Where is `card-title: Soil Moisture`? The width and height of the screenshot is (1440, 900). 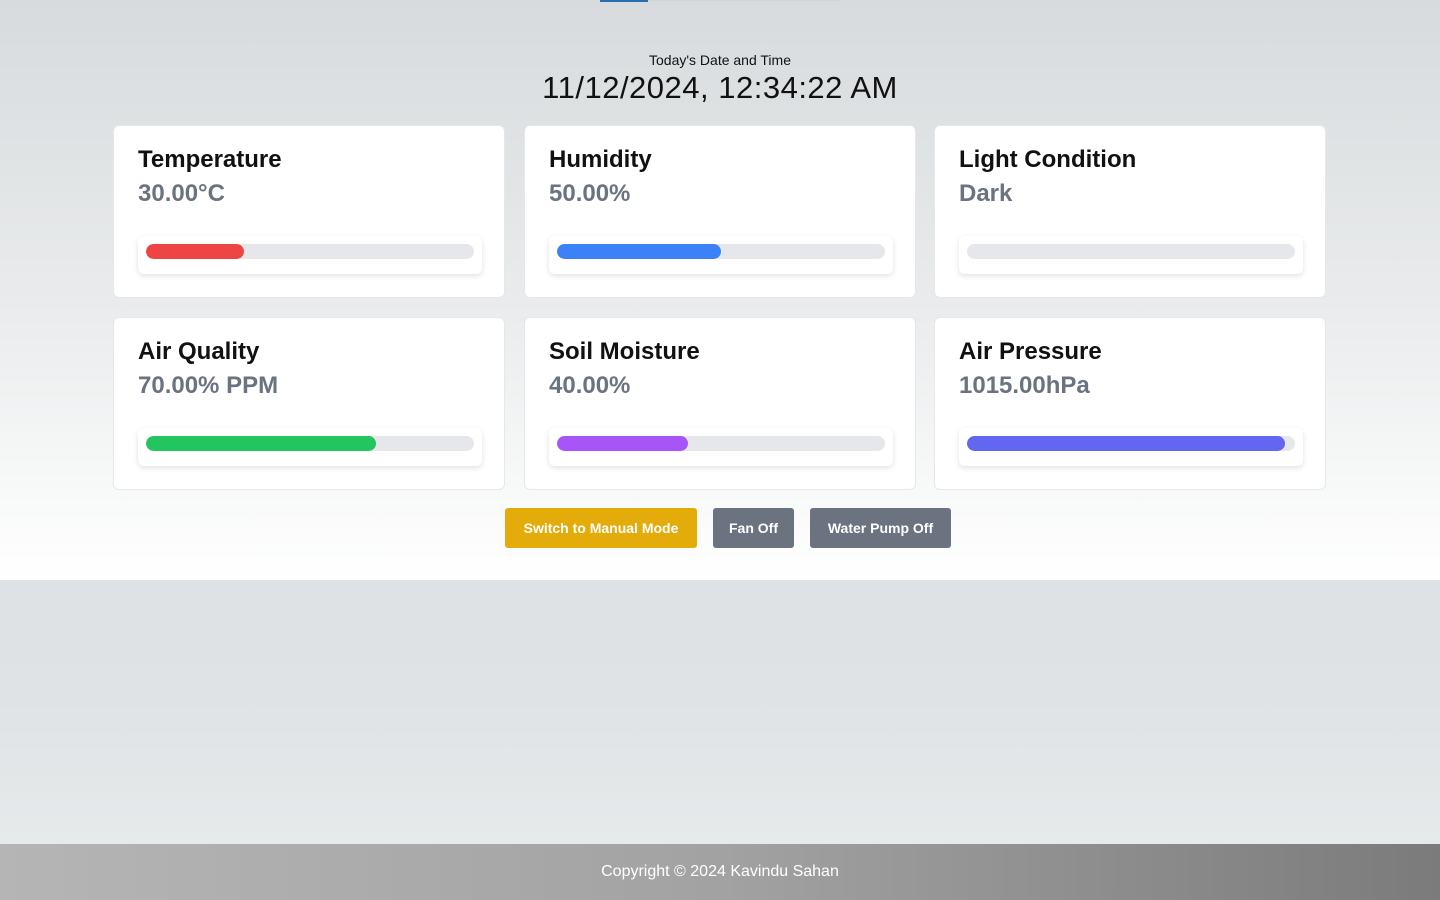
card-title: Soil Moisture is located at coordinates (624, 351).